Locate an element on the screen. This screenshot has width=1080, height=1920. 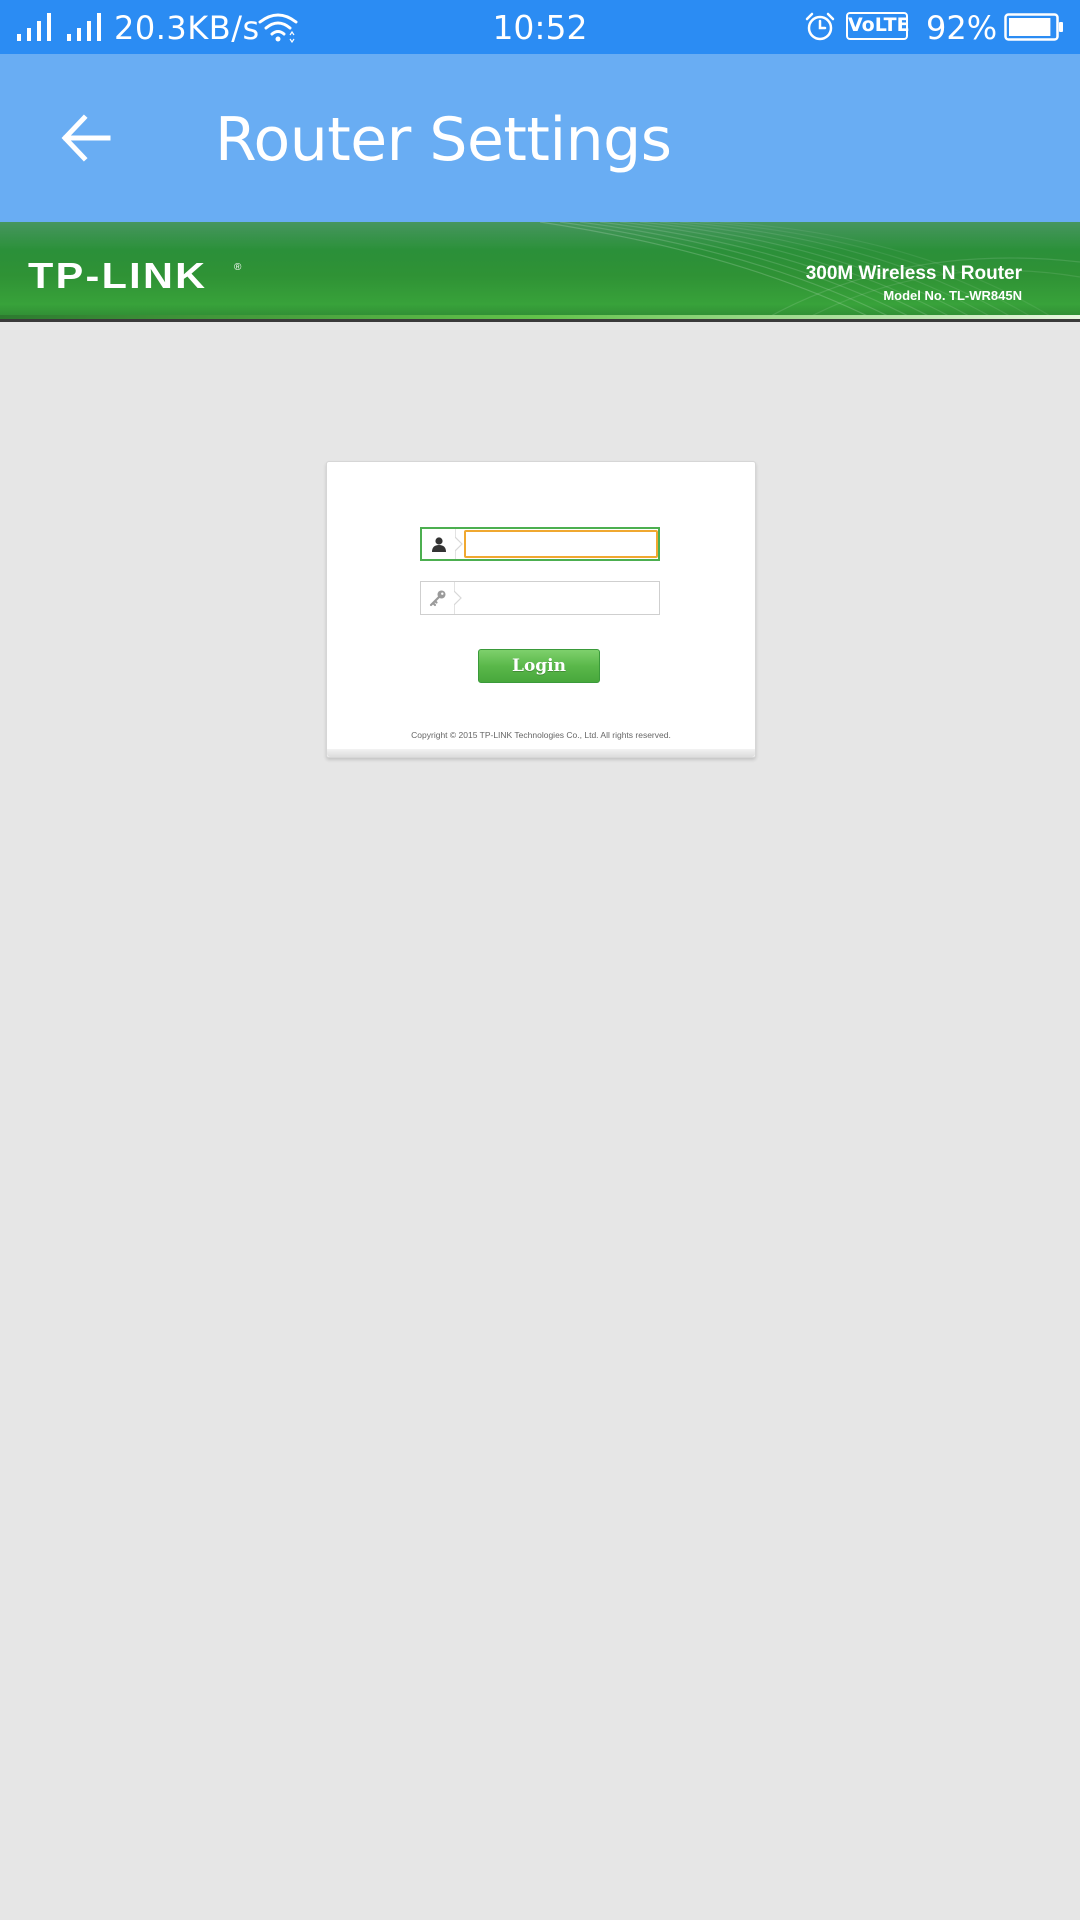
arrow-left-icon is located at coordinates (86, 138).